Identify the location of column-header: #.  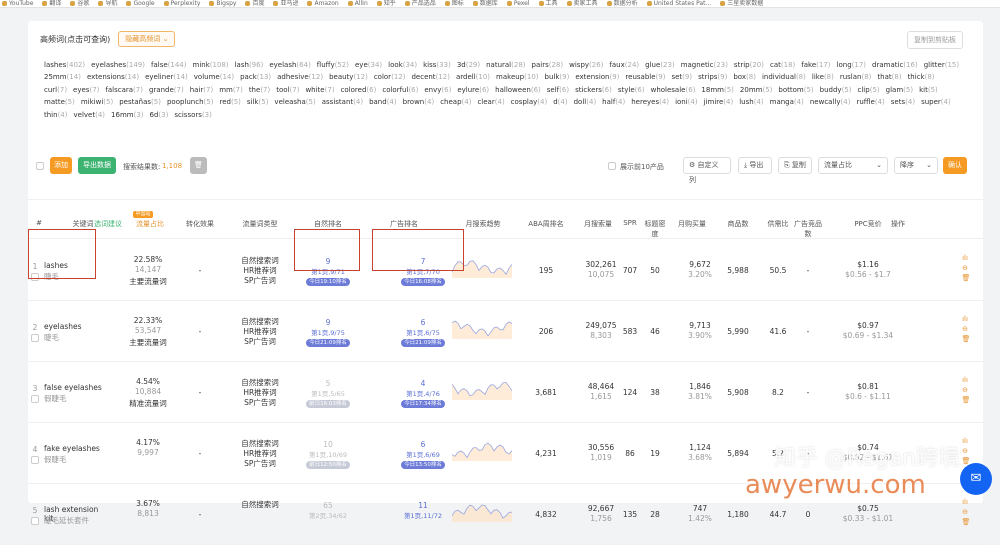
(39, 223).